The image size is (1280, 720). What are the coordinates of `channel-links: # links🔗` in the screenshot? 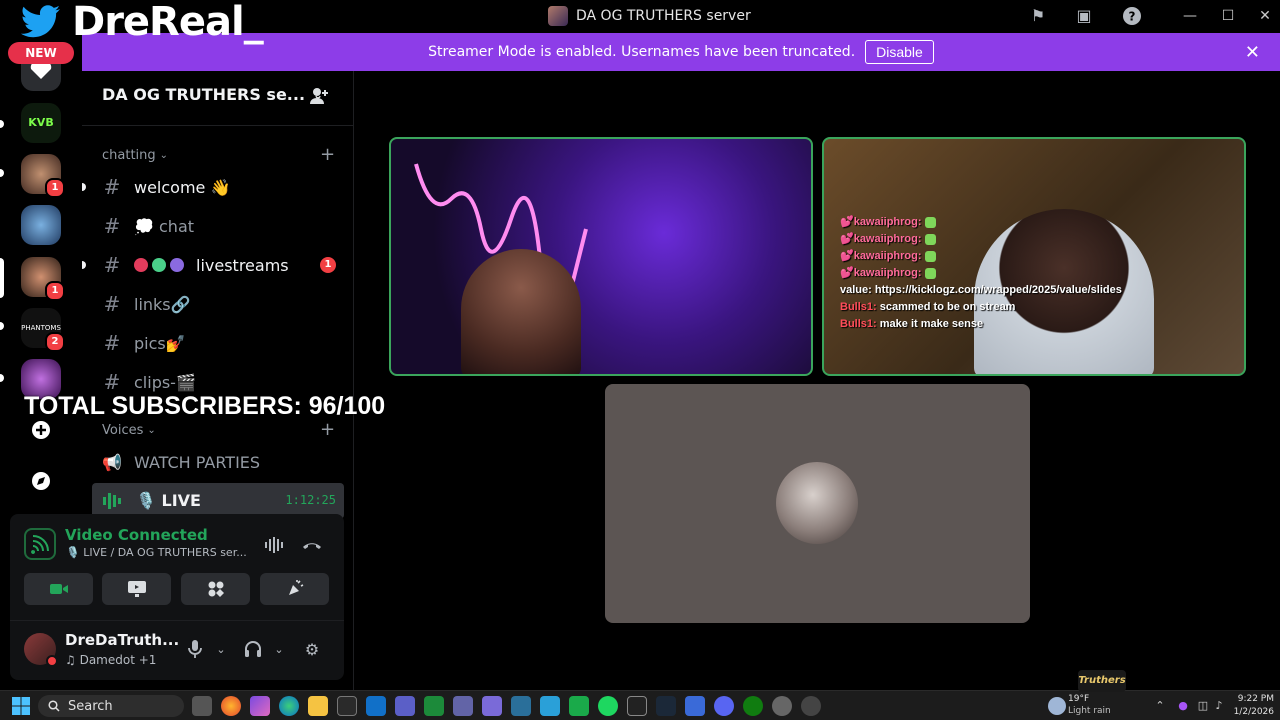 It's located at (222, 304).